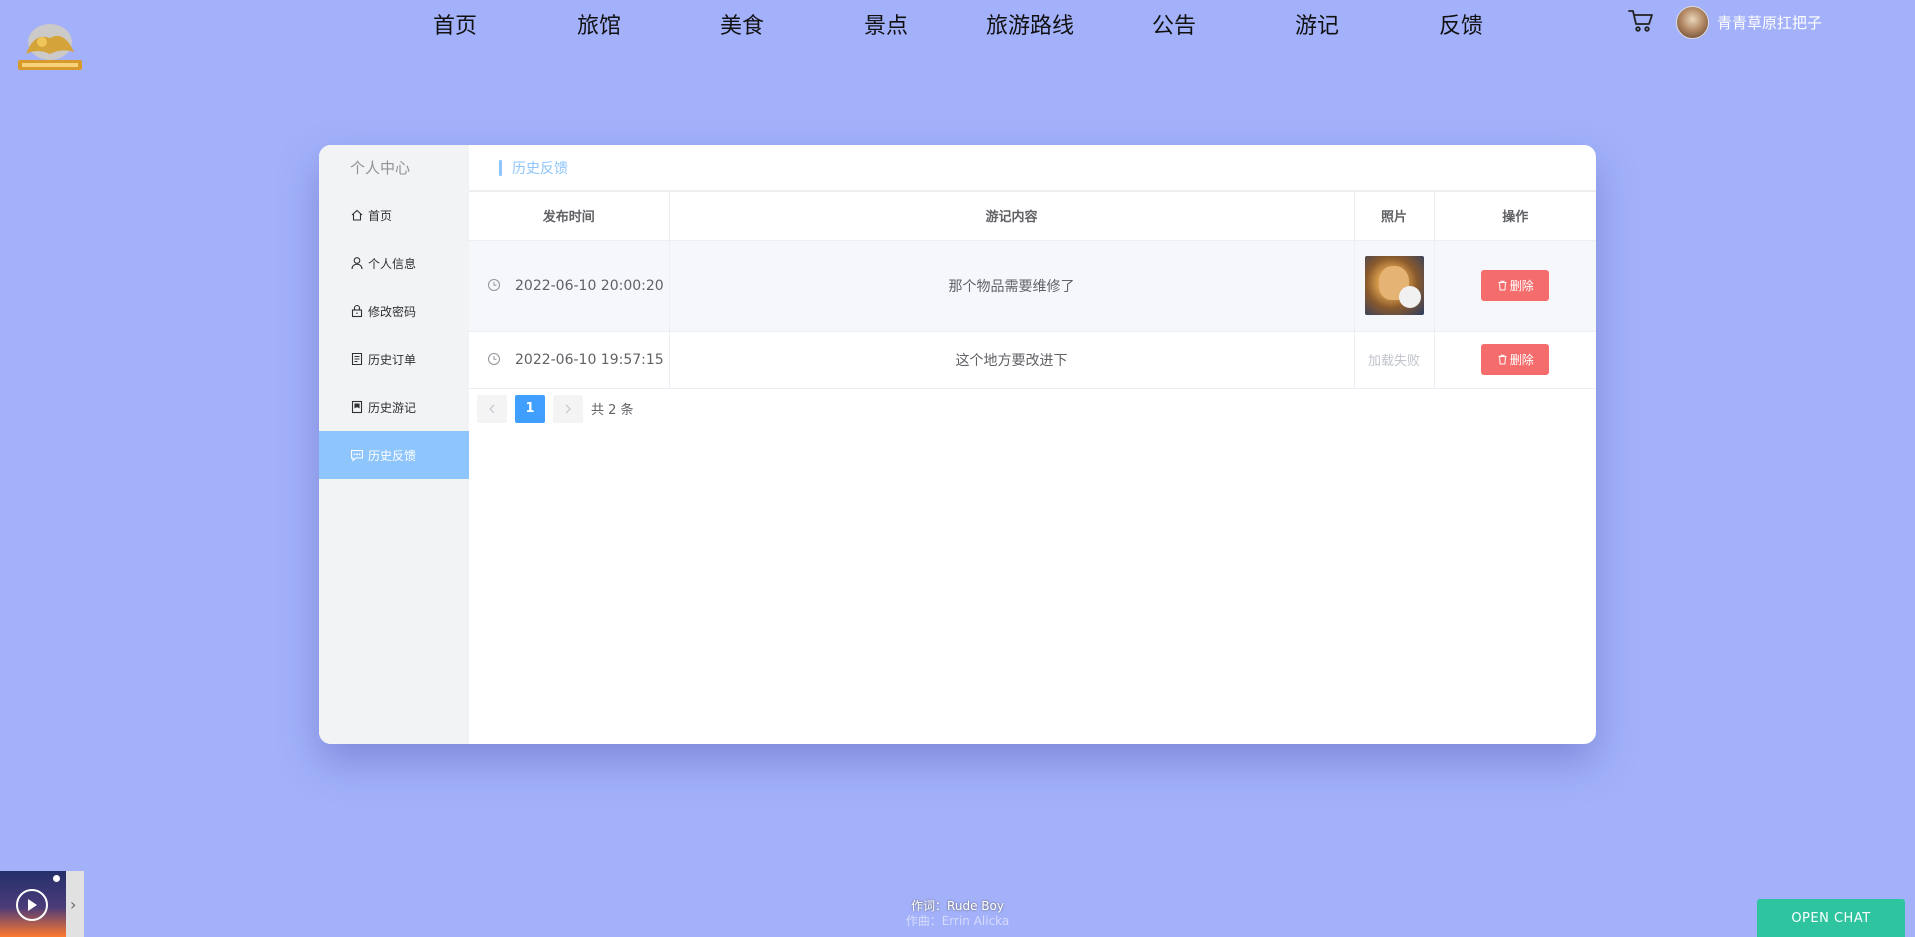  What do you see at coordinates (540, 168) in the screenshot?
I see `breadcrumb-label: 历史反馈` at bounding box center [540, 168].